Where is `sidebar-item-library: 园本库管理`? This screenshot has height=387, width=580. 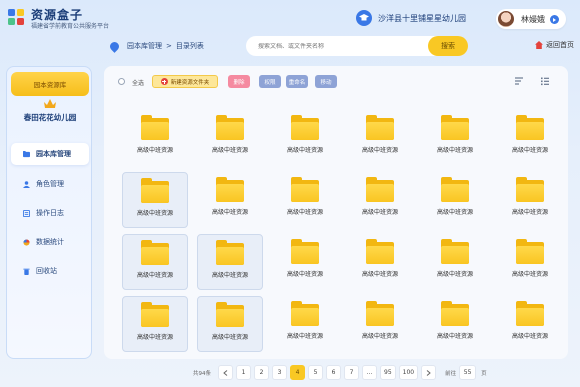
sidebar-item-library: 园本库管理 is located at coordinates (50, 154).